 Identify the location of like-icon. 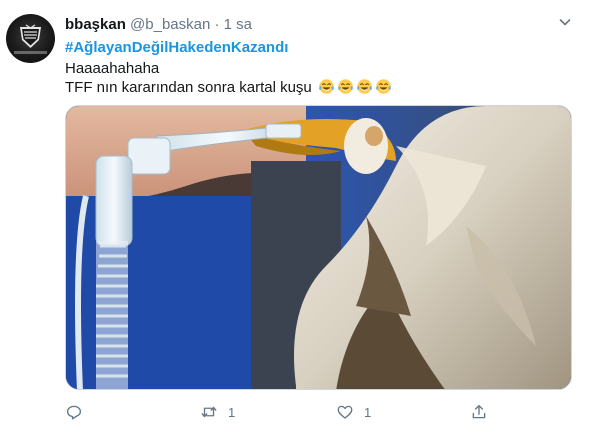
(345, 412).